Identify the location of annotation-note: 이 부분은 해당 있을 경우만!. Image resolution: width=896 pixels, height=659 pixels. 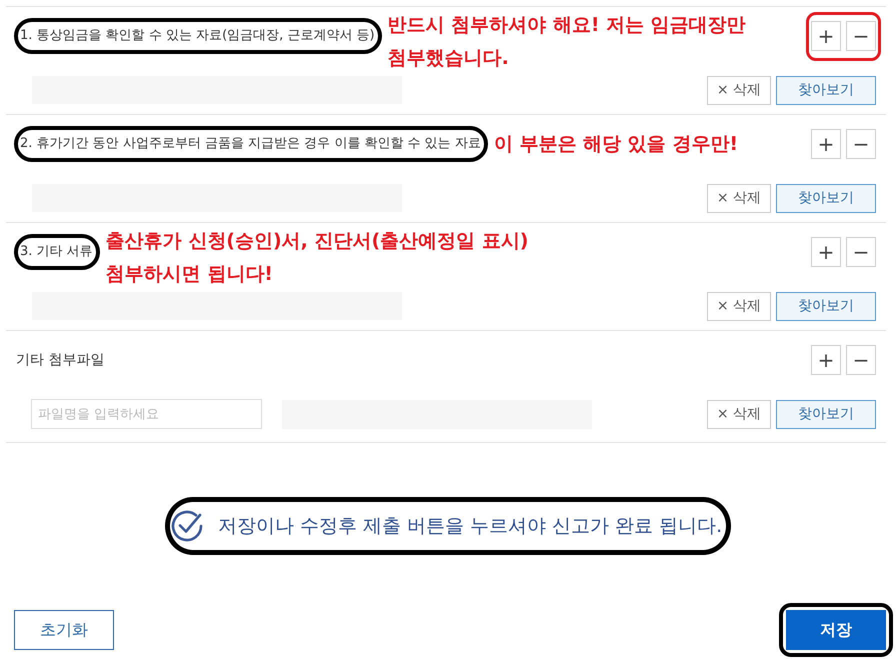
(616, 144).